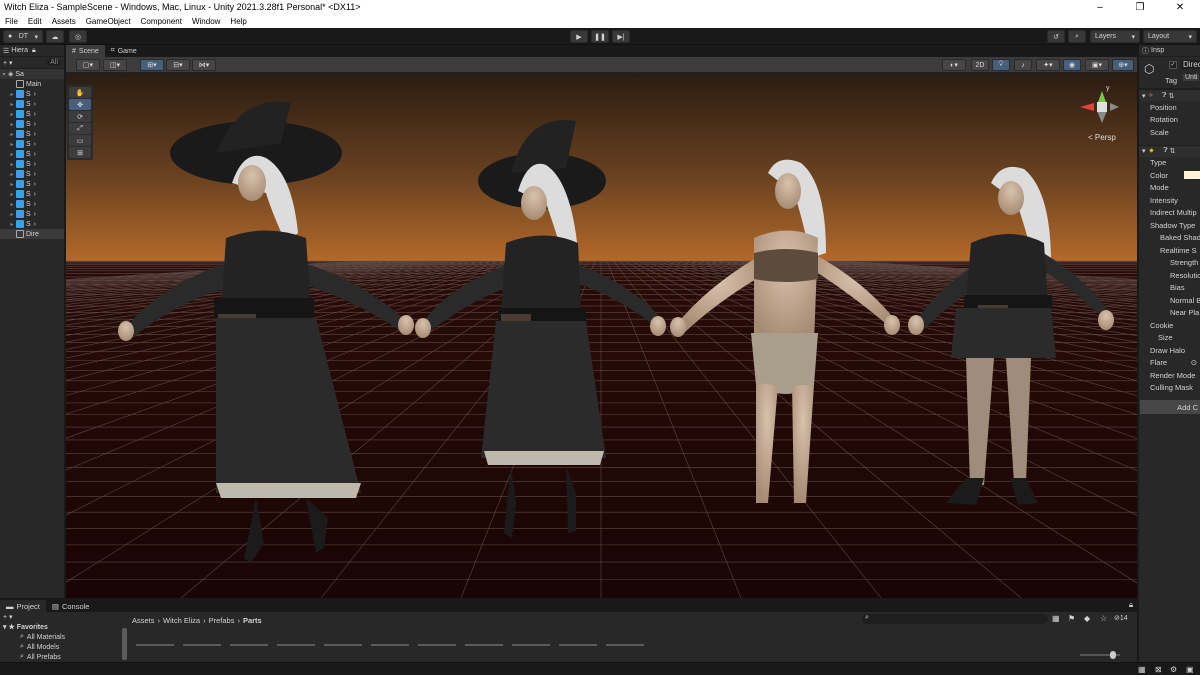 The height and width of the screenshot is (675, 1200). I want to click on inspector-property-row: Rotation, so click(1169, 120).